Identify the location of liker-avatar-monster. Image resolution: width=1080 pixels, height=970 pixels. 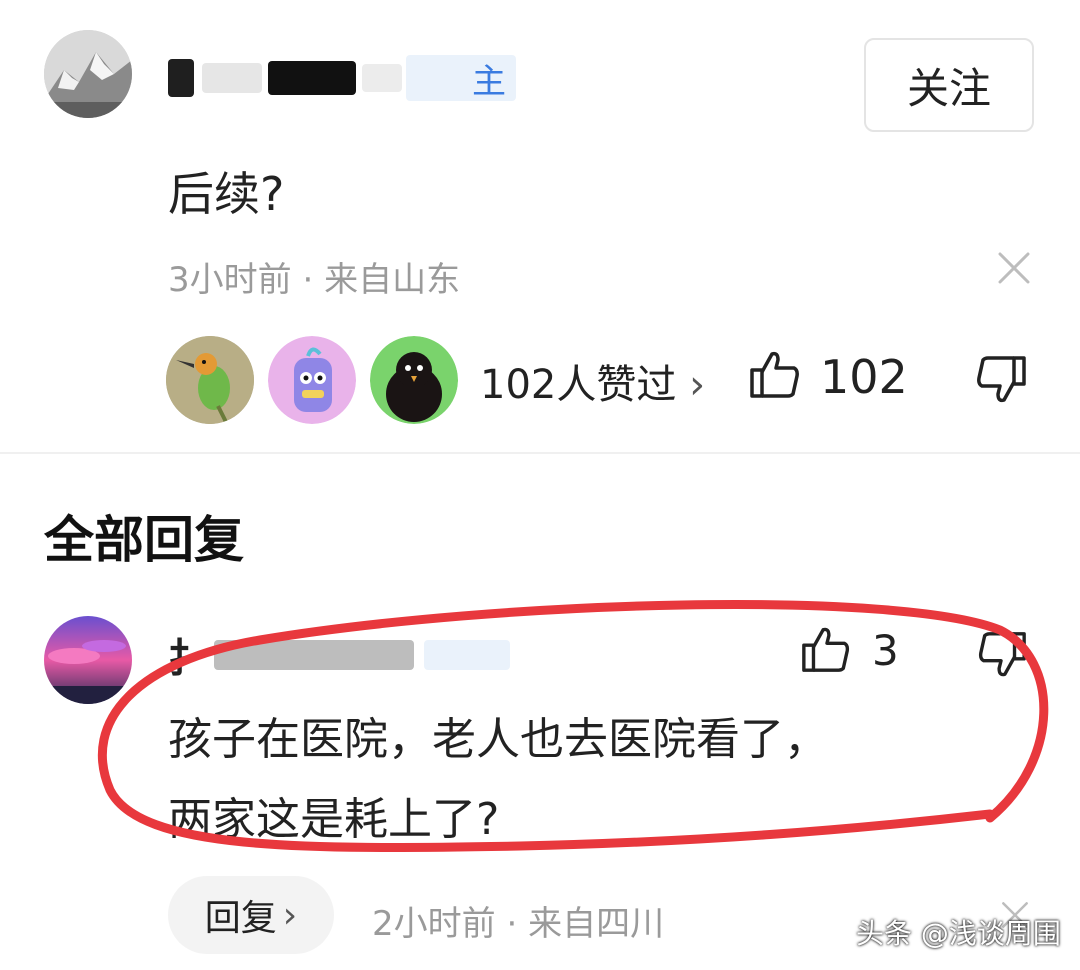
(312, 380).